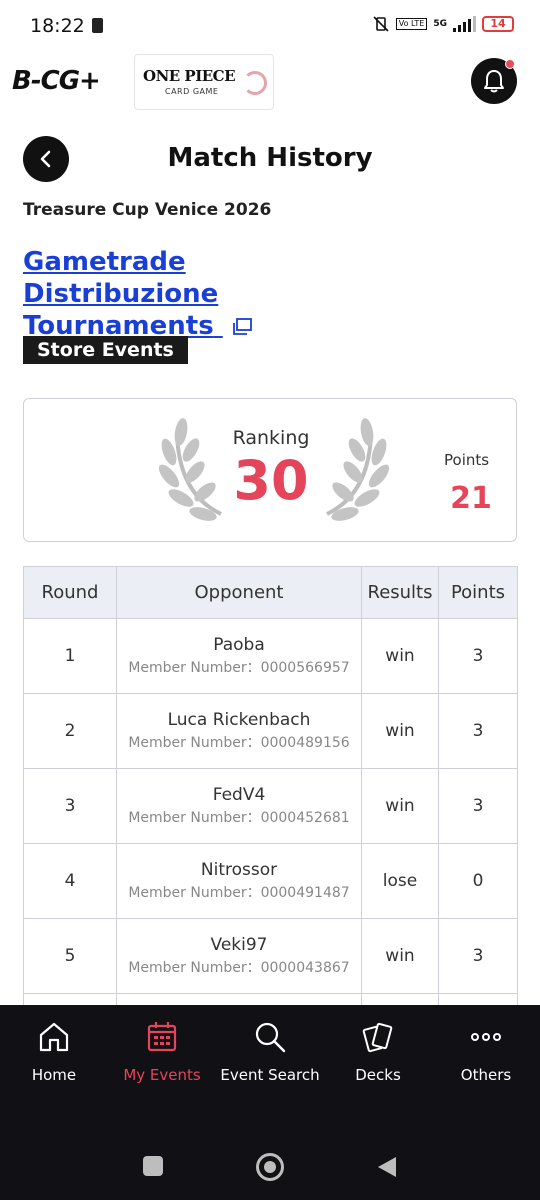 This screenshot has height=1200, width=540. Describe the element at coordinates (239, 806) in the screenshot. I see `opponent-cell: FedV4 Member Number：0000452681` at that location.